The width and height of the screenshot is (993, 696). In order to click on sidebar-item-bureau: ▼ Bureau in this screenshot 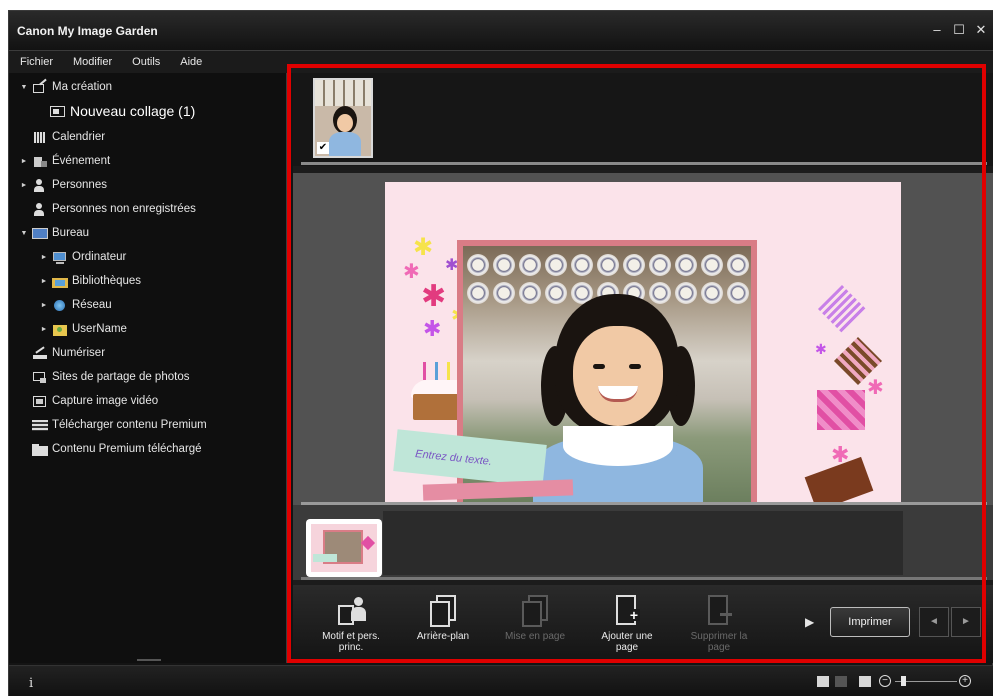, I will do `click(54, 233)`.